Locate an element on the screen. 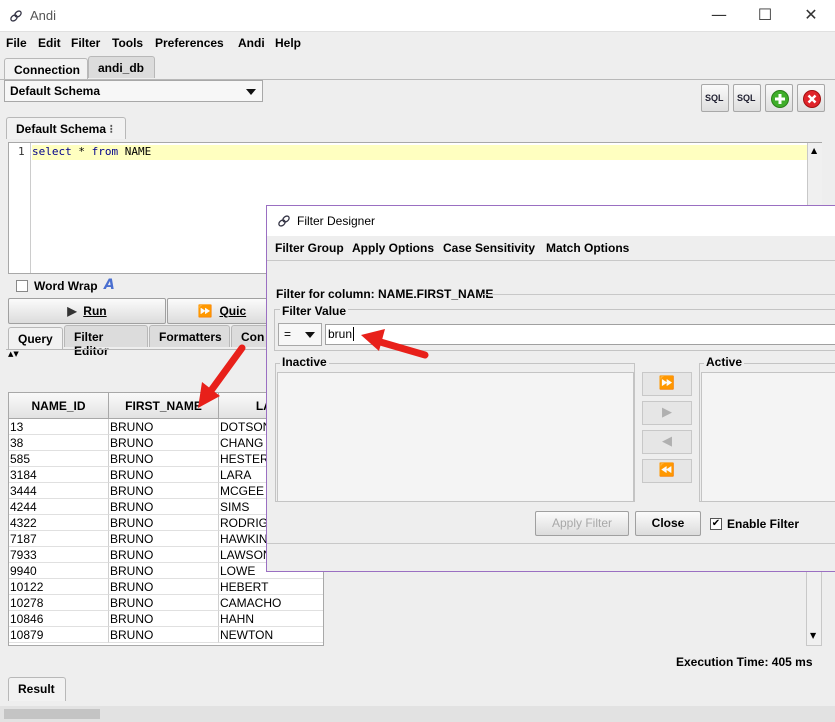  cell-name-id: 7933 is located at coordinates (59, 555).